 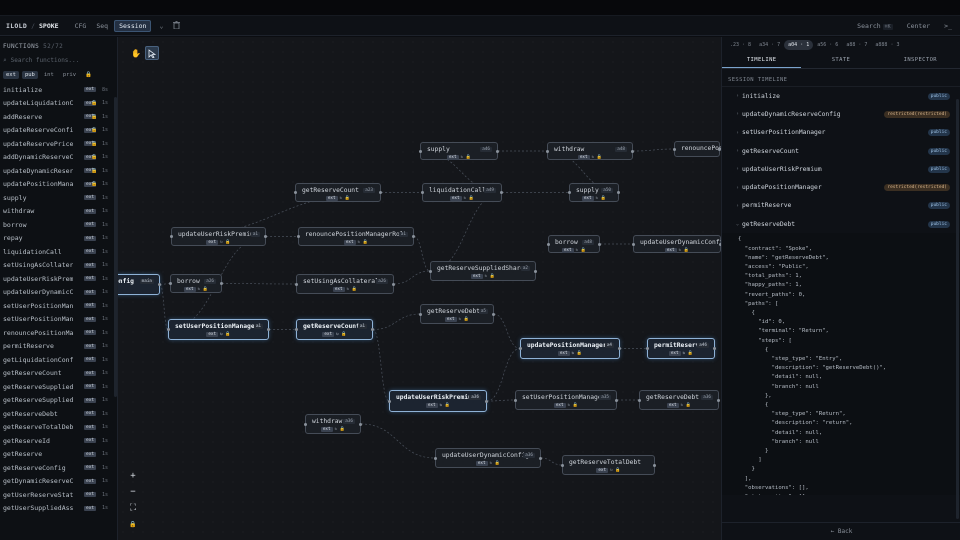 I want to click on graph-node: renouncePos, so click(x=697, y=149).